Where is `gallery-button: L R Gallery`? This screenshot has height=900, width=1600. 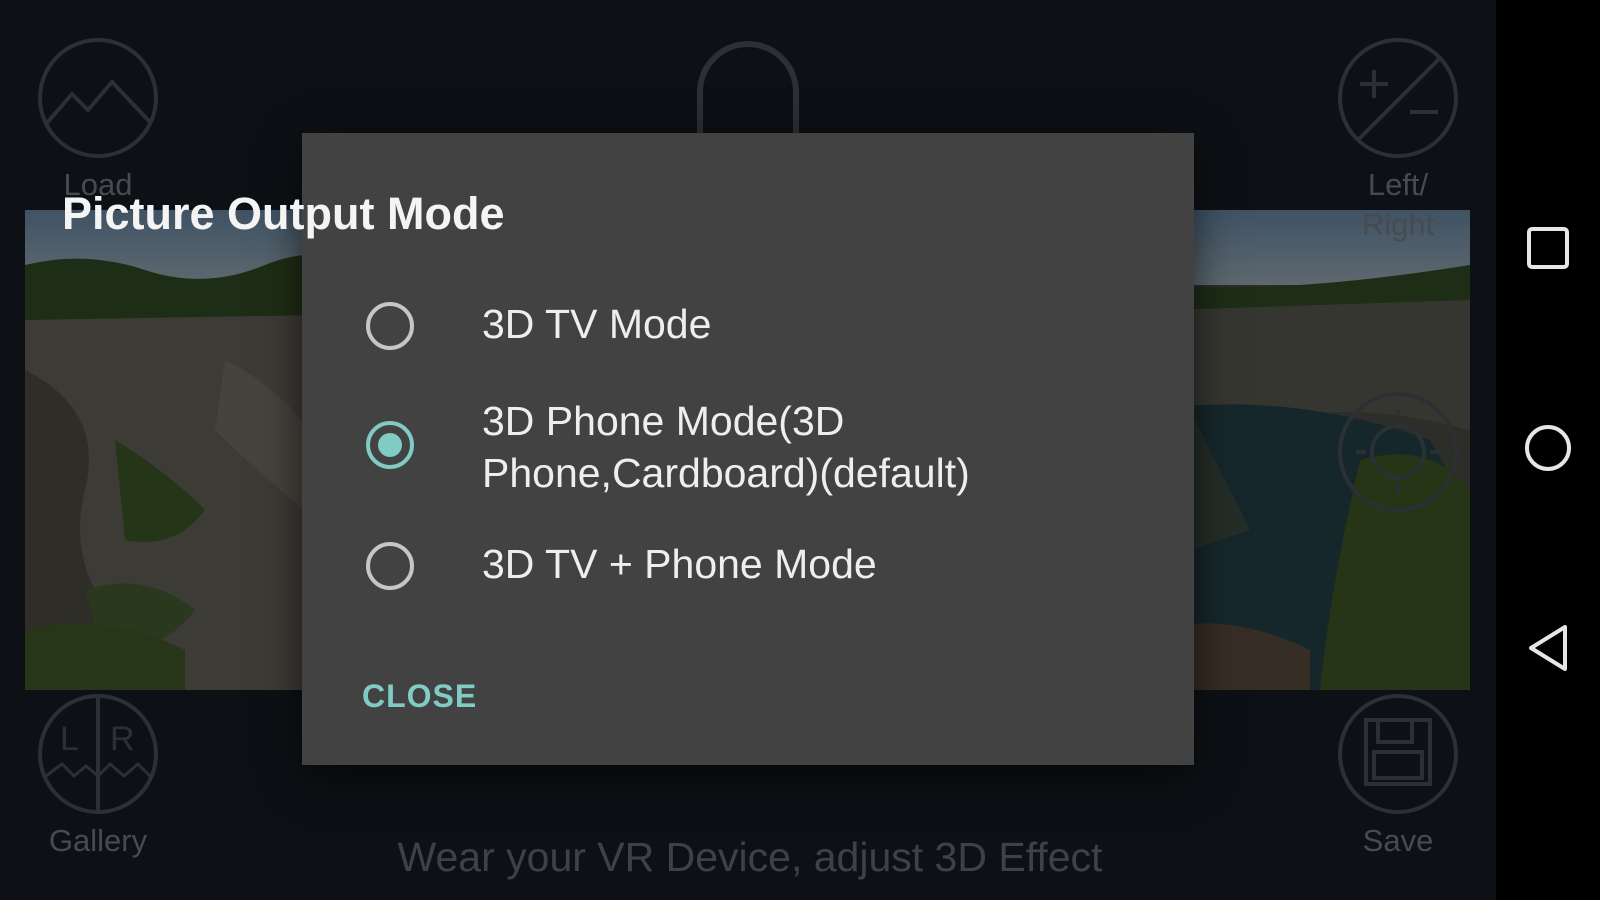 gallery-button: L R Gallery is located at coordinates (98, 776).